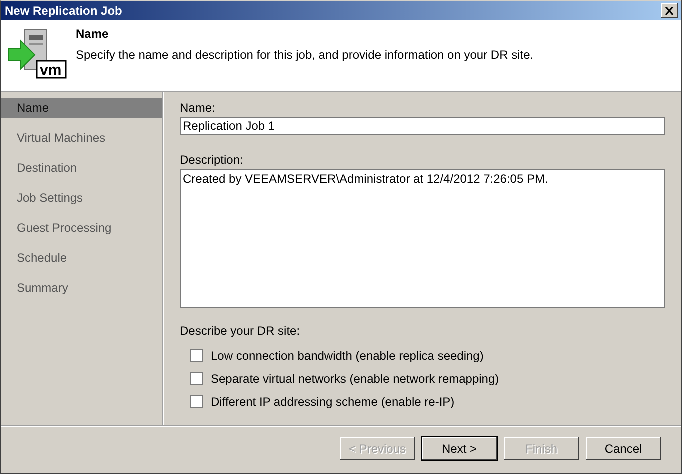 The height and width of the screenshot is (474, 682). I want to click on step-item: Destination, so click(81, 168).